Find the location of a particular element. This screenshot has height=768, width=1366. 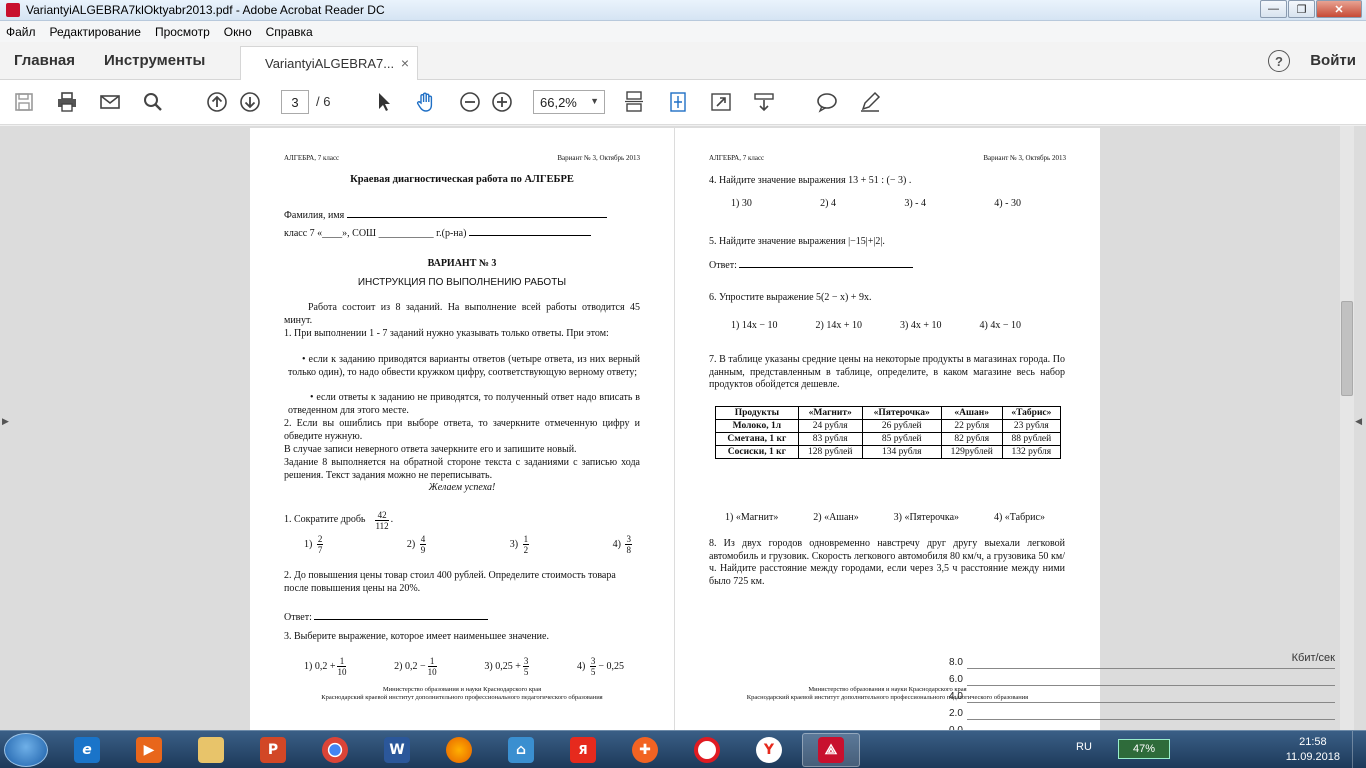

powerpoint-taskbar-icon: P is located at coordinates (273, 750).